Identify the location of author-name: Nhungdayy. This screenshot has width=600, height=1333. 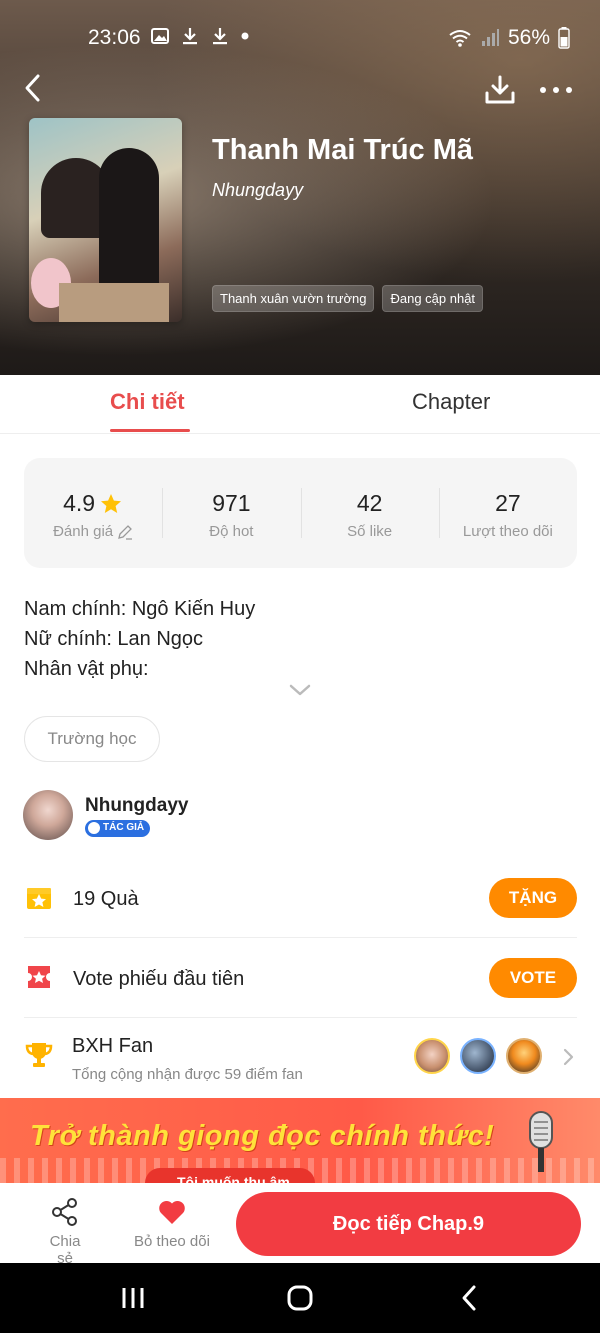
(136, 806).